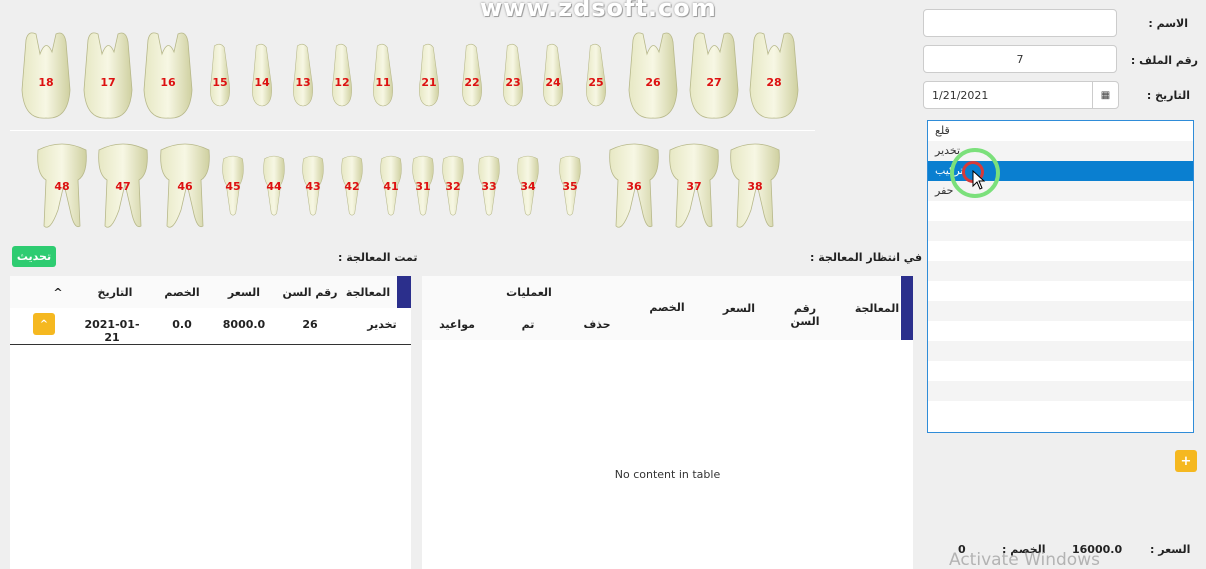 The image size is (1206, 569). I want to click on tooth-32: 32, so click(453, 186).